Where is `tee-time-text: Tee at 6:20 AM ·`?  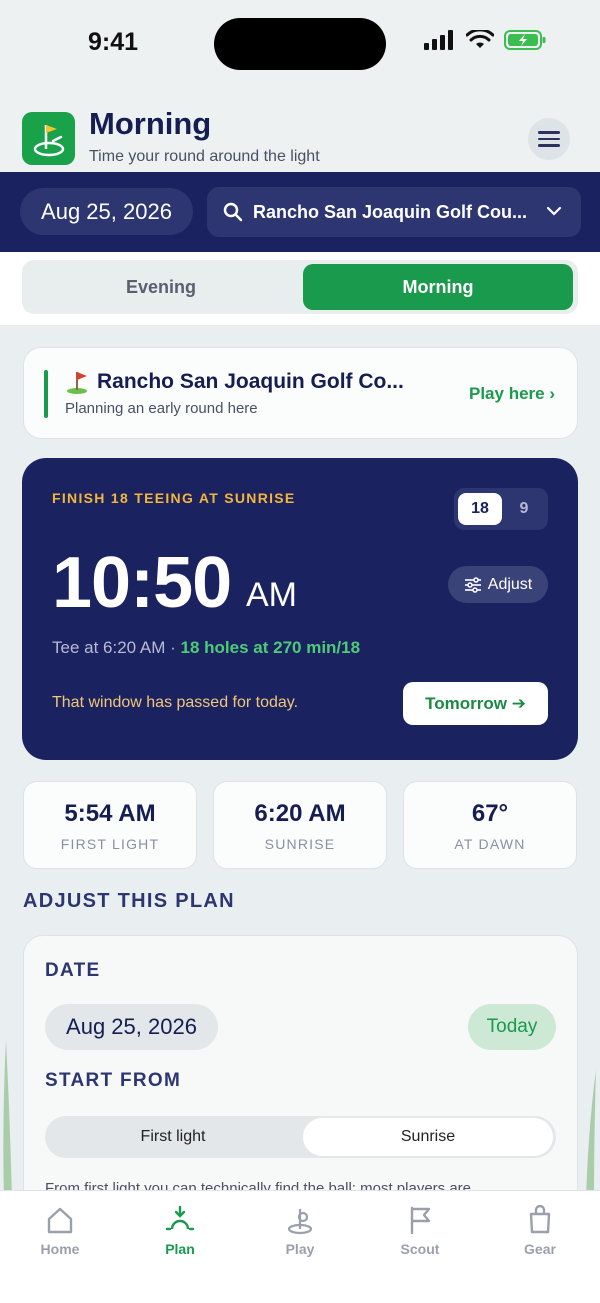 tee-time-text: Tee at 6:20 AM · is located at coordinates (116, 647).